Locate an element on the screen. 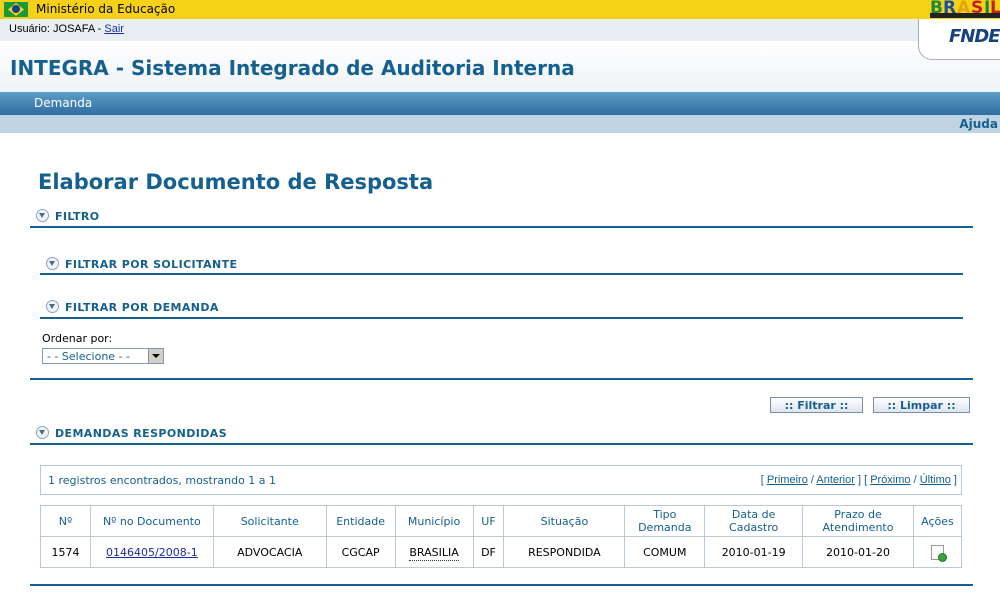 This screenshot has height=595, width=1000. column-header: Município is located at coordinates (434, 521).